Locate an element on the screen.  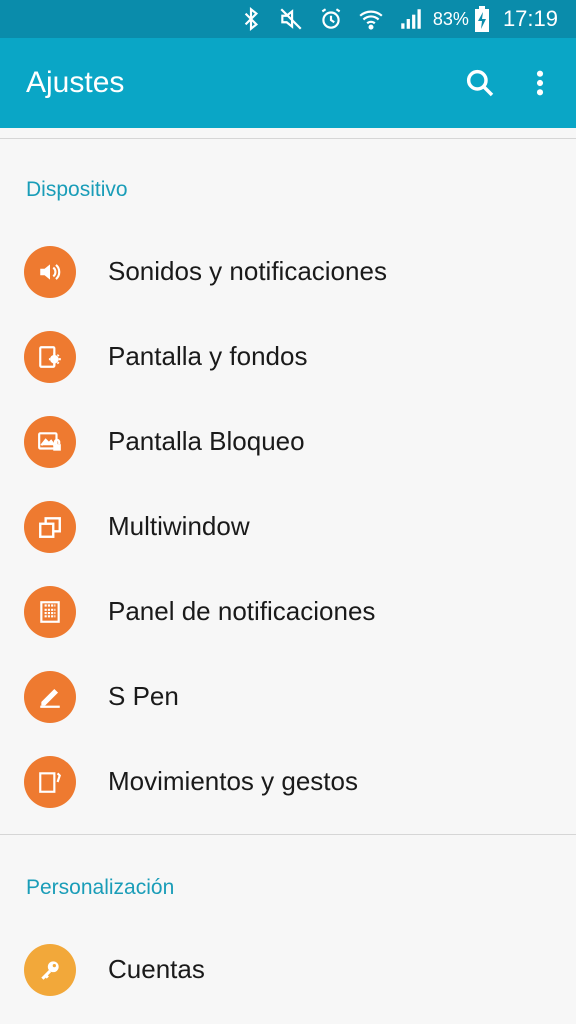
notification-panel-icon is located at coordinates (50, 611).